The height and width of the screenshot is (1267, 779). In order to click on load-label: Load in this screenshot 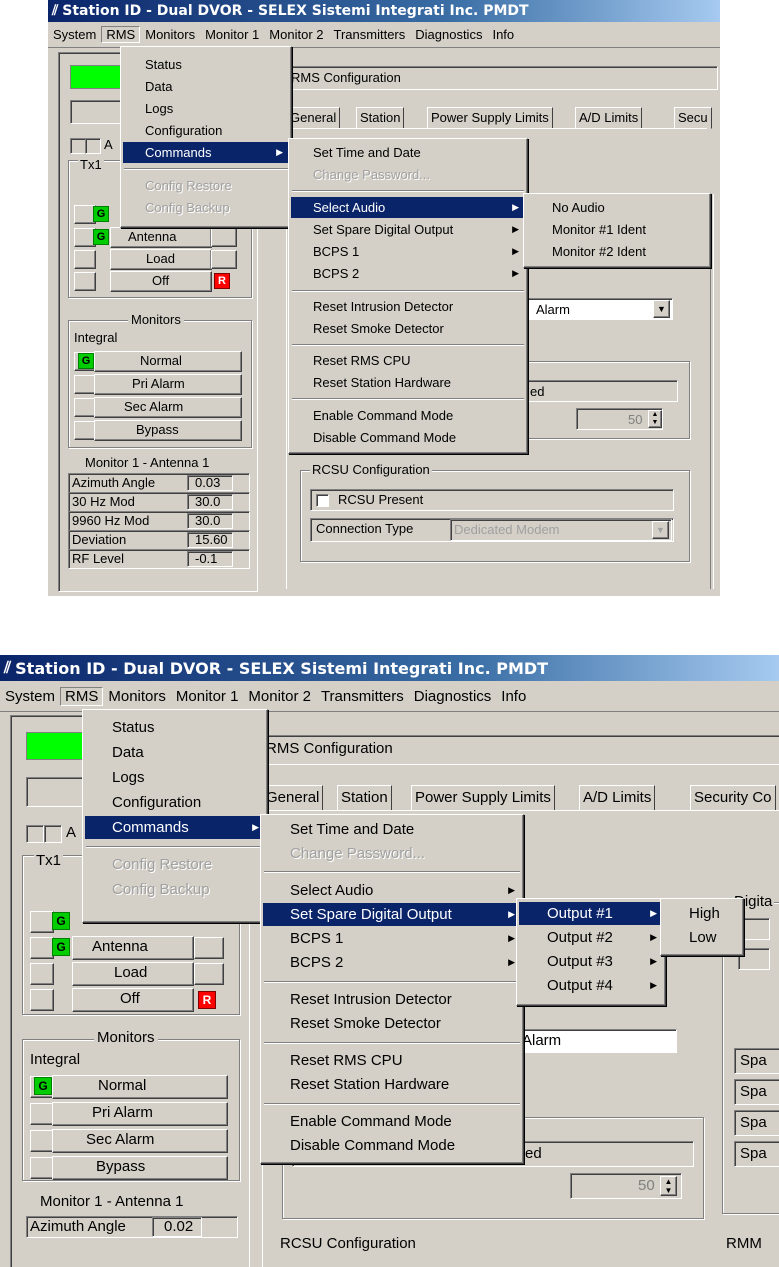, I will do `click(160, 258)`.